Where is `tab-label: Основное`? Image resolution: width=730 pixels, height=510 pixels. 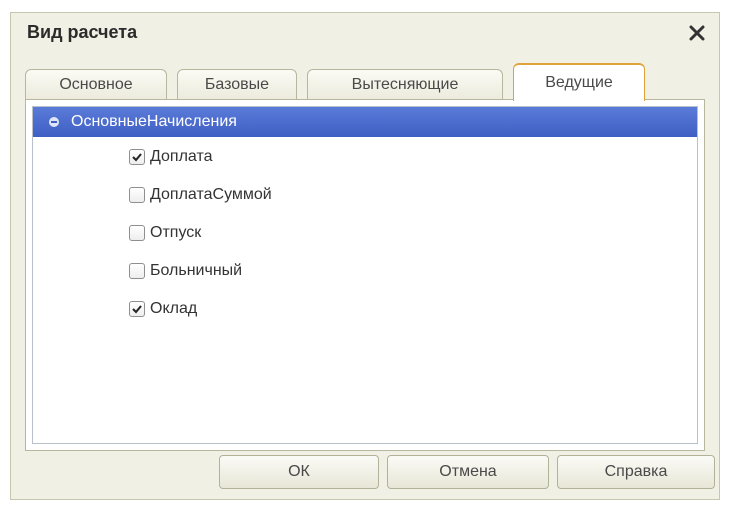
tab-label: Основное is located at coordinates (96, 84).